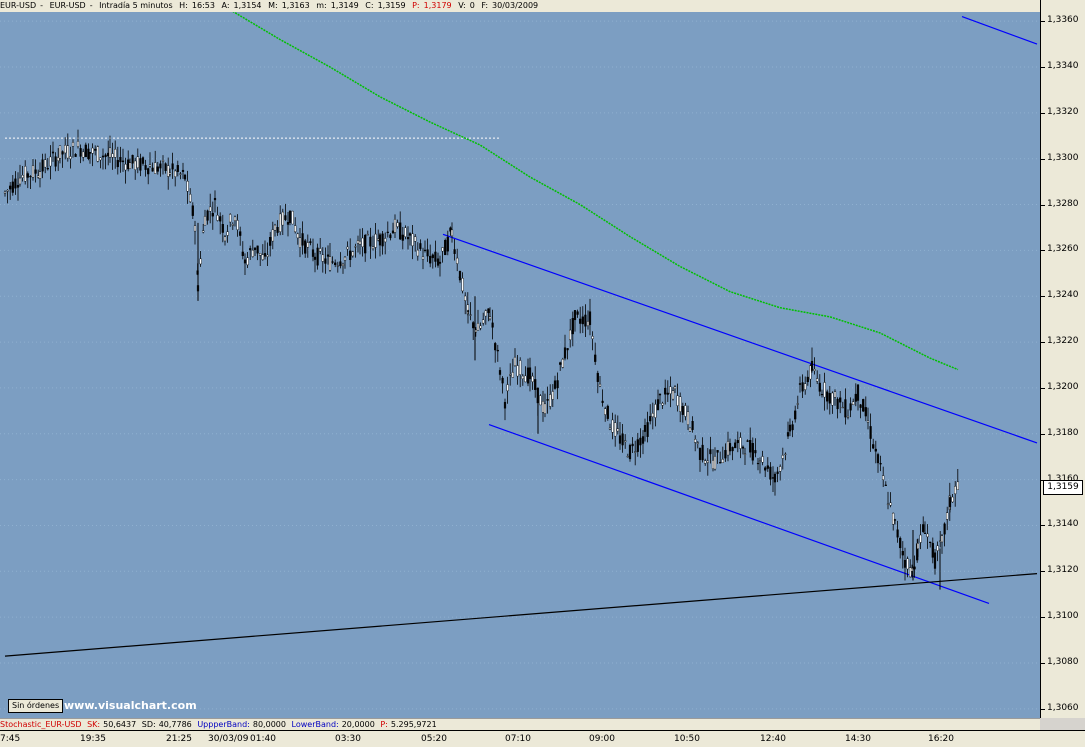 This screenshot has height=747, width=1085. I want to click on price-tick-label: 1,3240, so click(1063, 295).